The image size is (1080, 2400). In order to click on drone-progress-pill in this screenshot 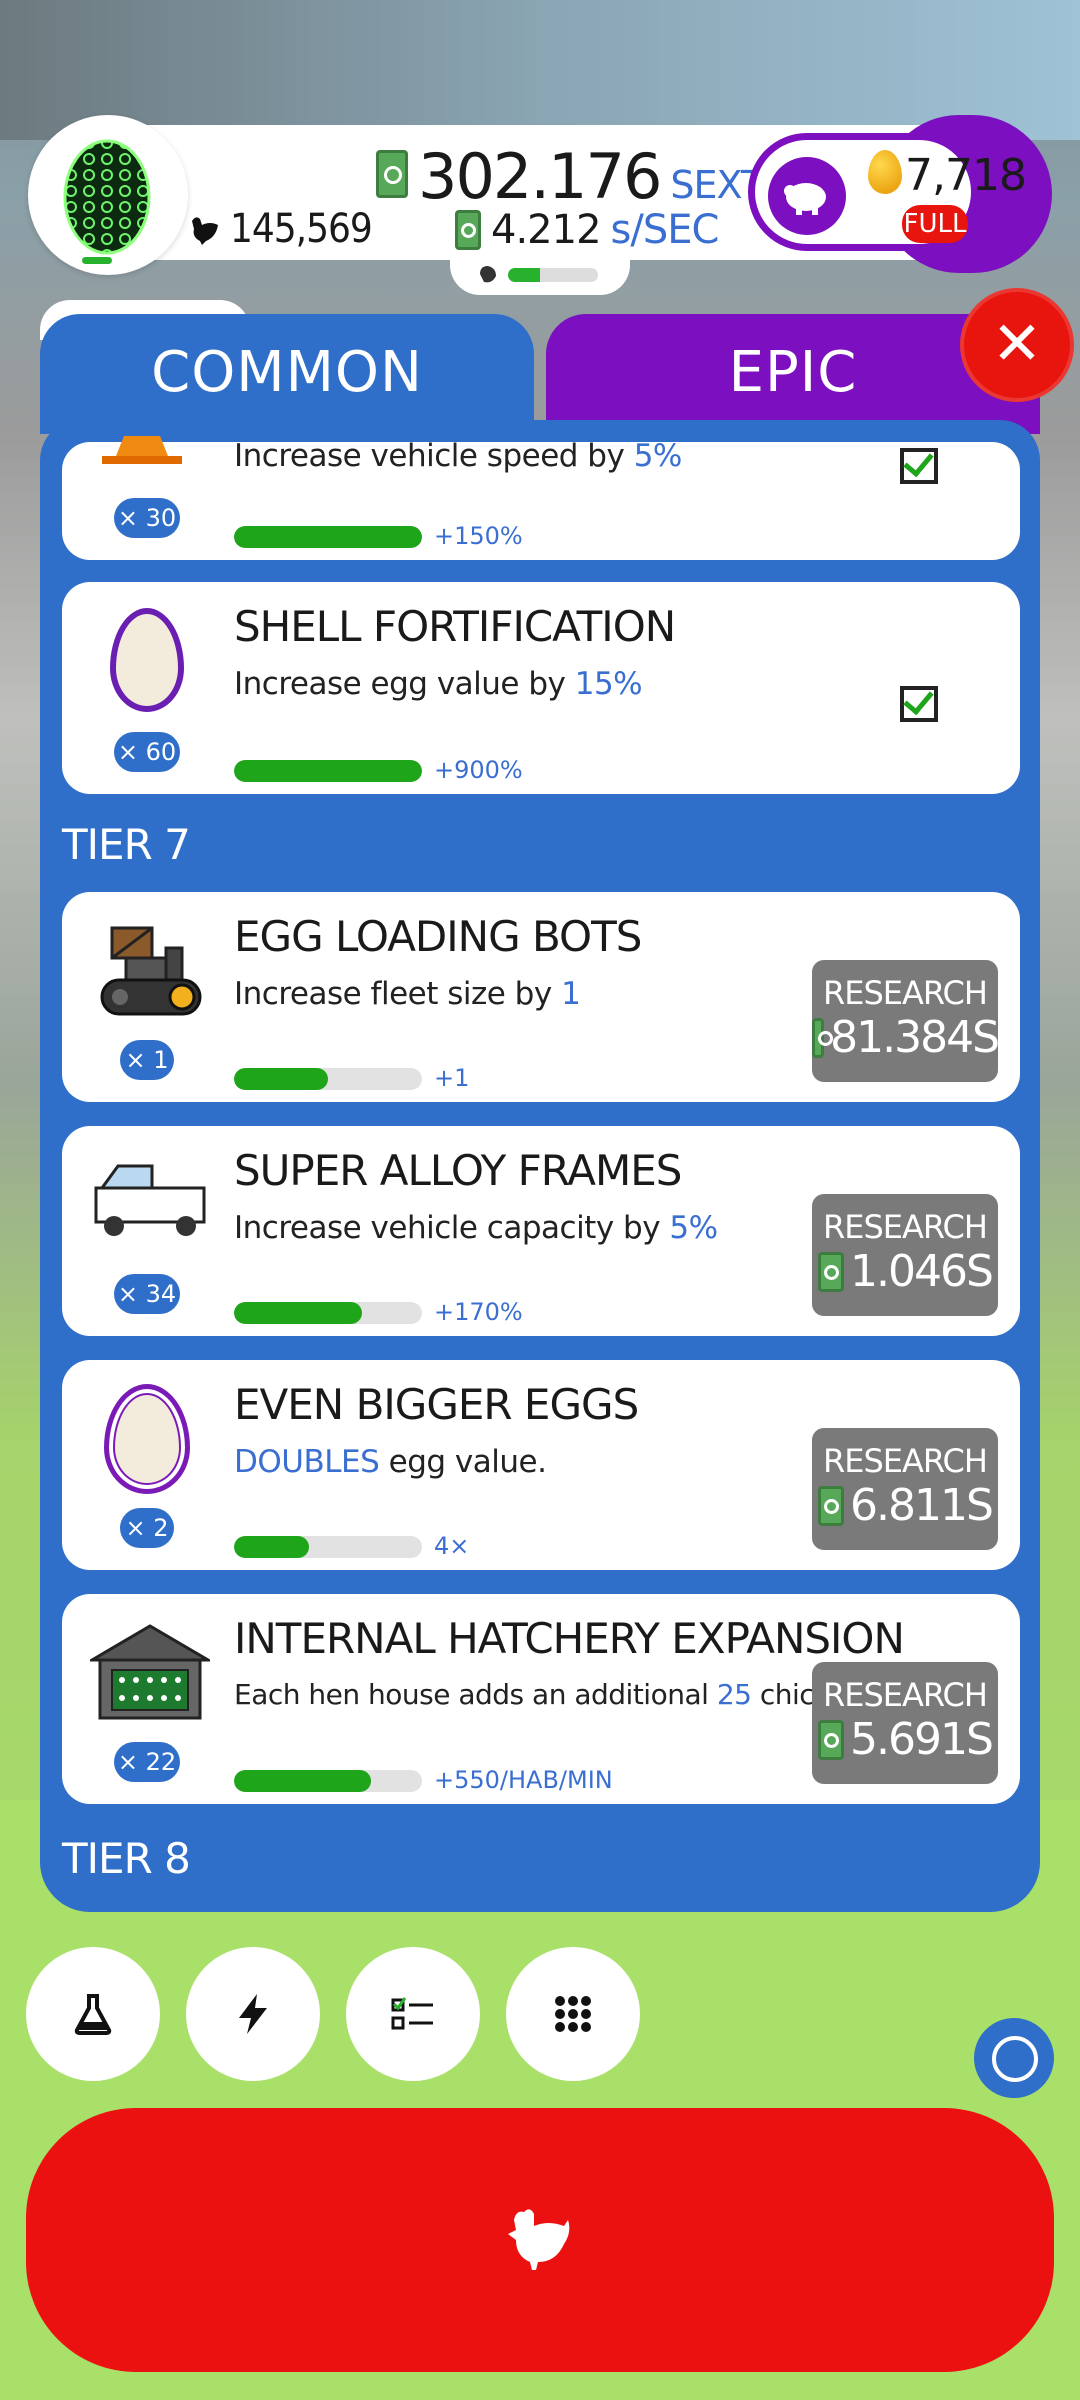, I will do `click(540, 272)`.